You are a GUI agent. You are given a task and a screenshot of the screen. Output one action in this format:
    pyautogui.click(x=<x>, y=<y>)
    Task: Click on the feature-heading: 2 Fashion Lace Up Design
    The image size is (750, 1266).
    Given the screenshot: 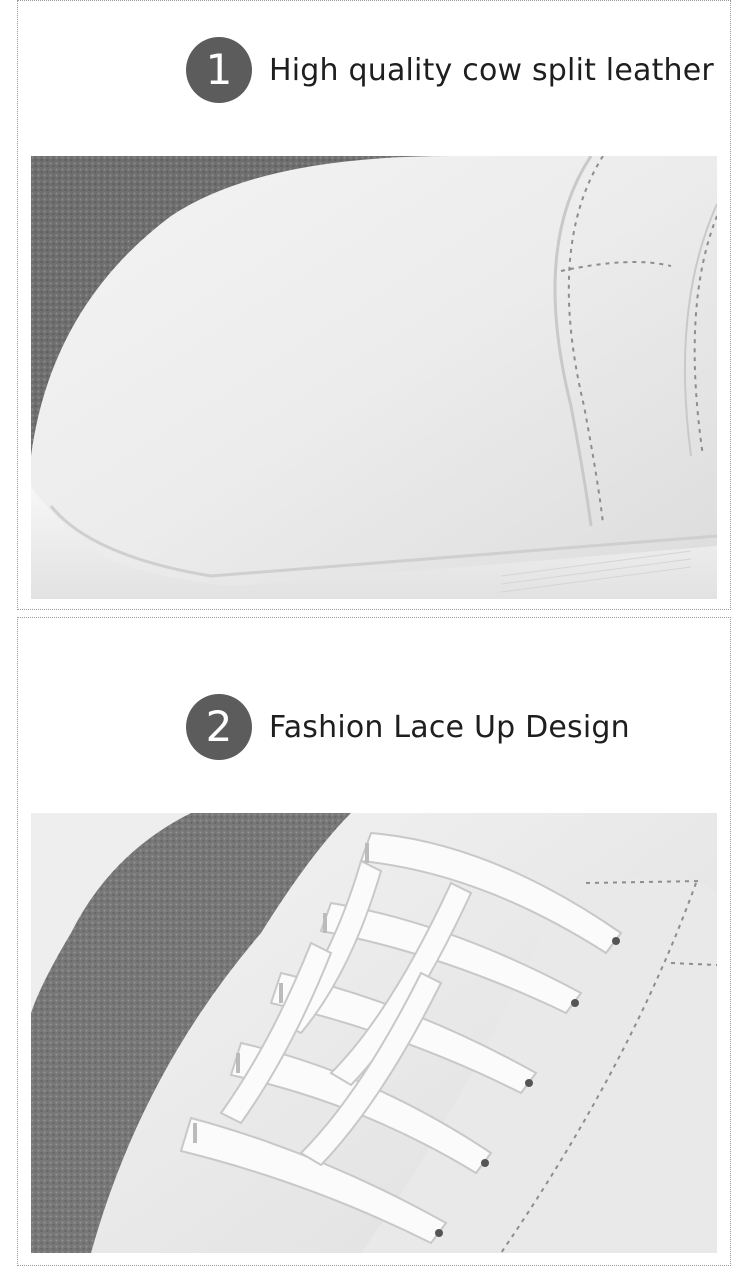 What is the action you would take?
    pyautogui.click(x=408, y=727)
    